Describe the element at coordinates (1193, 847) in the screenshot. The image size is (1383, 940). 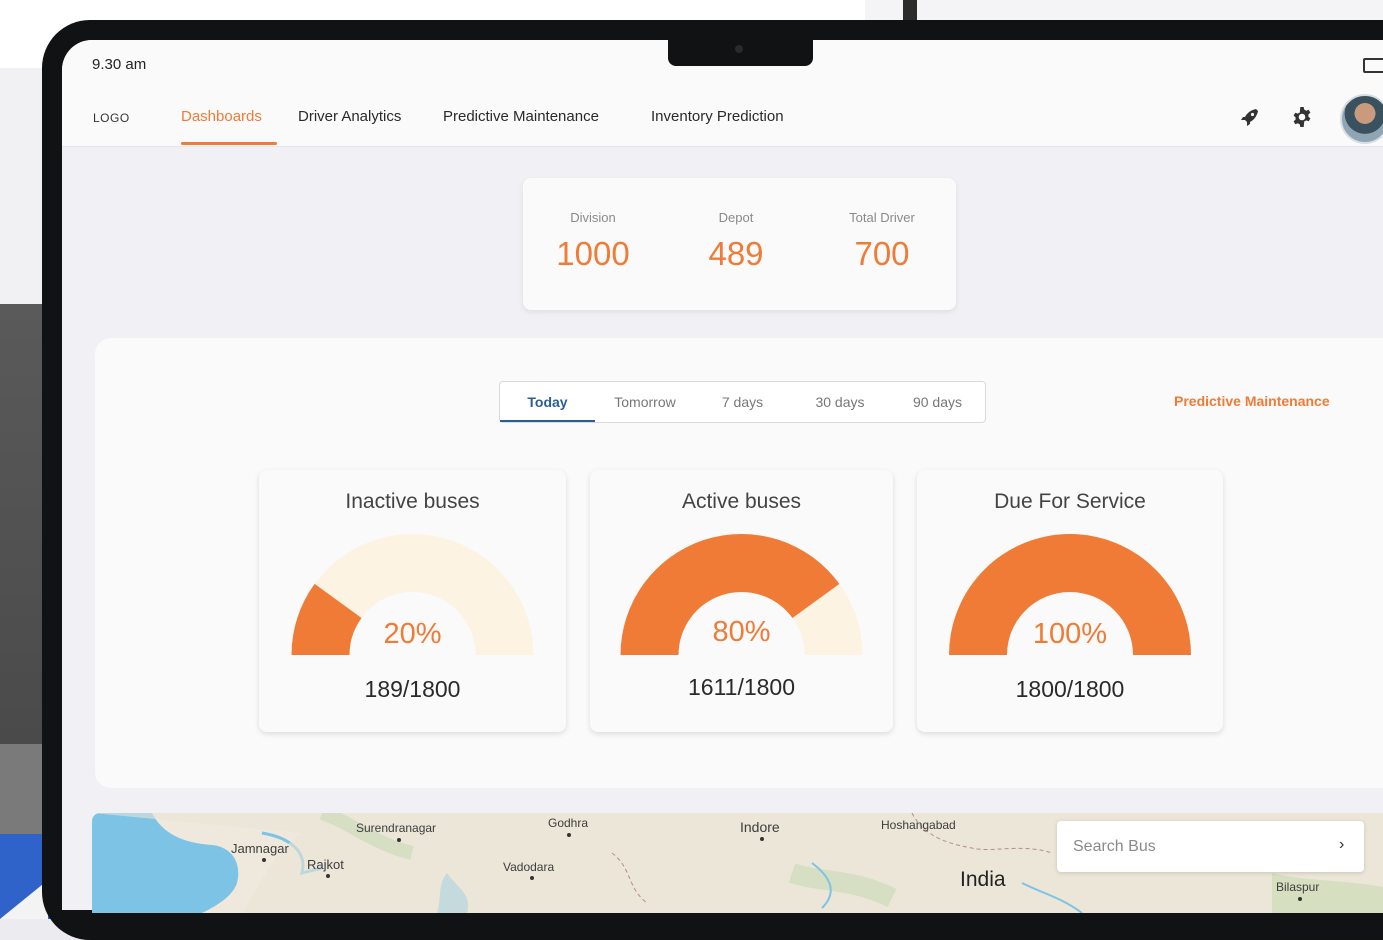
I see `search-bus-input` at that location.